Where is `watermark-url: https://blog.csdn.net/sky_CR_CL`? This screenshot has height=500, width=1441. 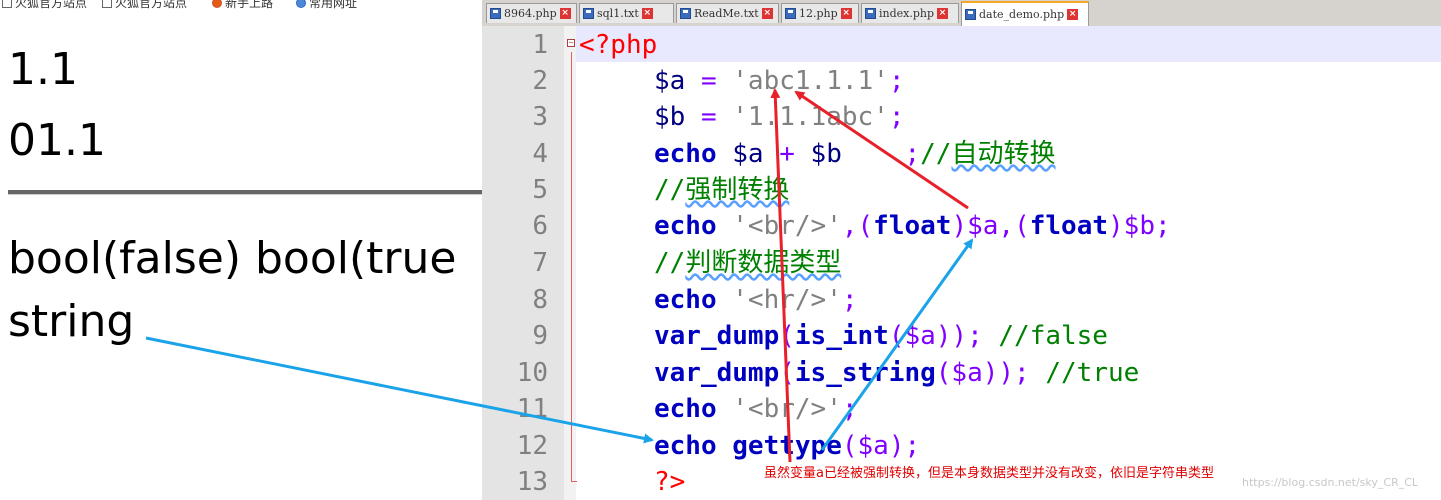
watermark-url: https://blog.csdn.net/sky_CR_CL is located at coordinates (1330, 482).